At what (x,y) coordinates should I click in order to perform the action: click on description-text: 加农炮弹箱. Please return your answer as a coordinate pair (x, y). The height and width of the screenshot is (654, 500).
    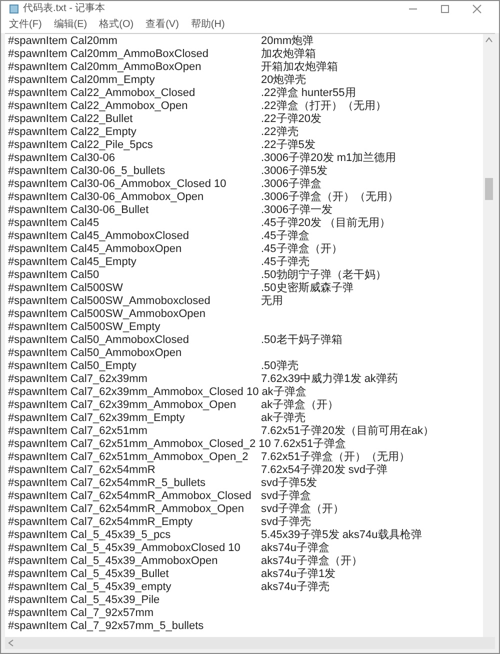
    Looking at the image, I should click on (288, 54).